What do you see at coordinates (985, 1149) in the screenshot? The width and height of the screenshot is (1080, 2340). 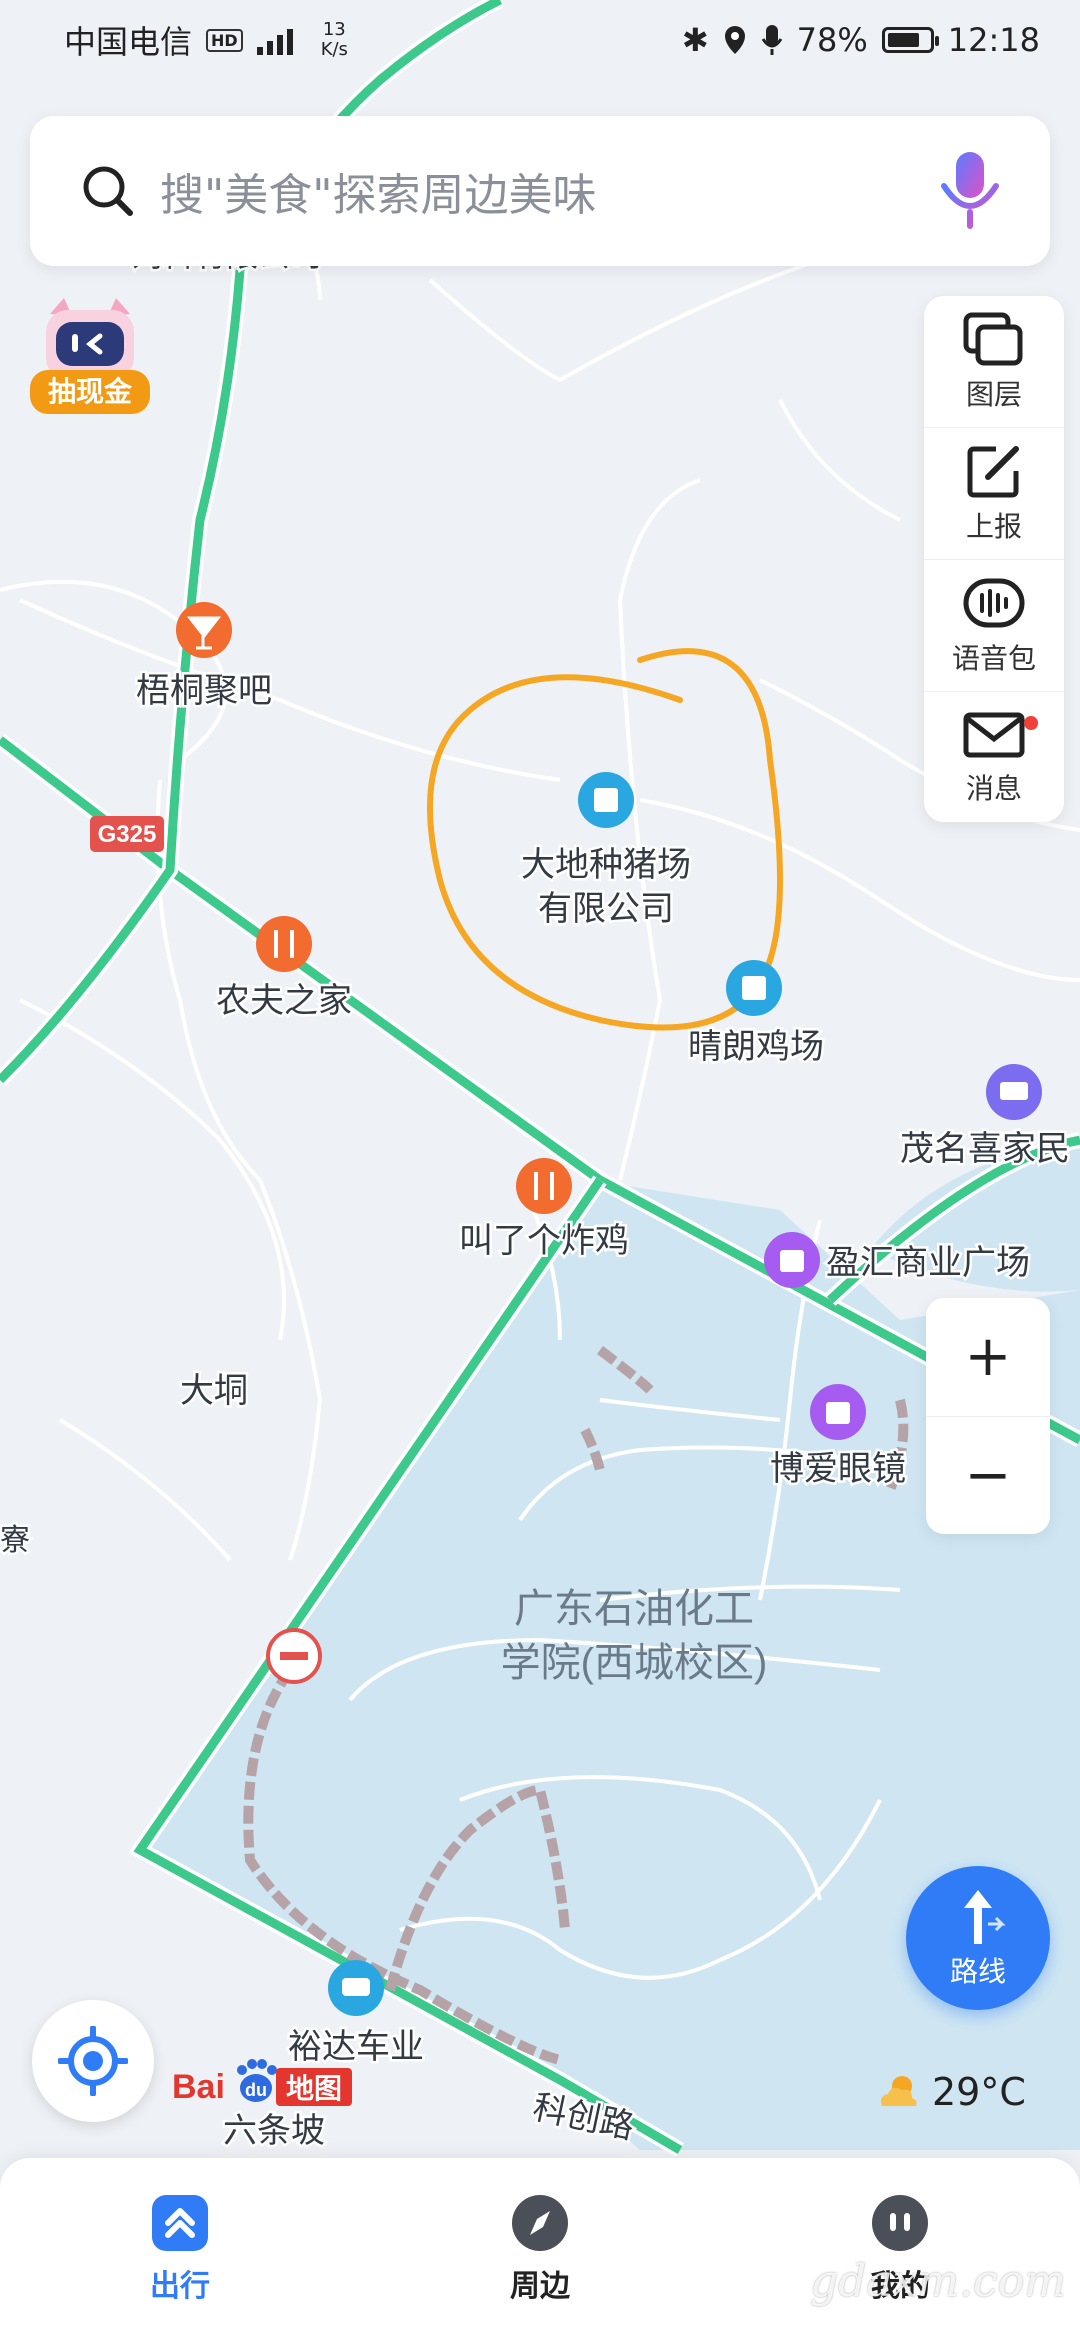 I see `label-maoming: 茂名喜家民` at bounding box center [985, 1149].